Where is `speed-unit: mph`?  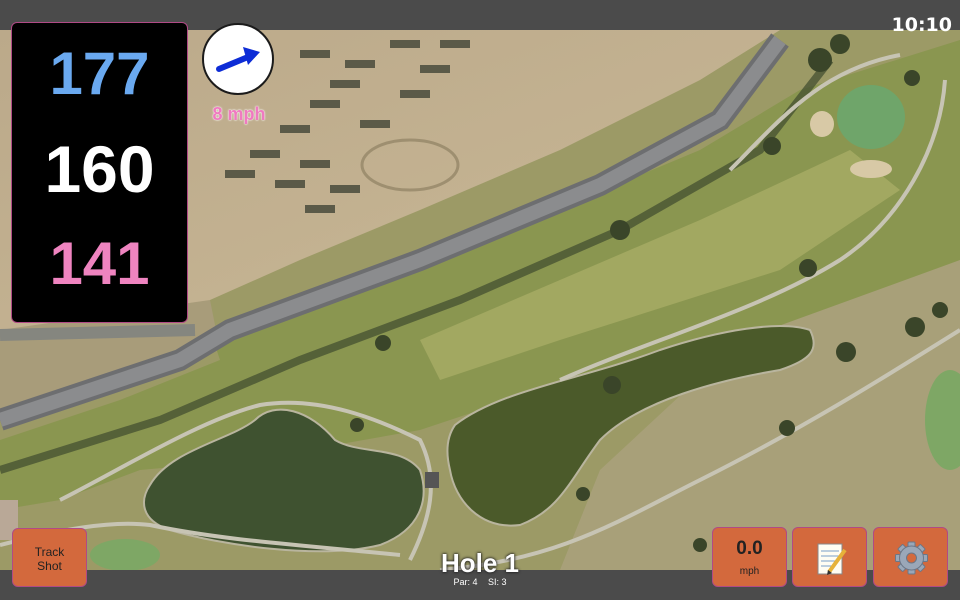
speed-unit: mph is located at coordinates (749, 571).